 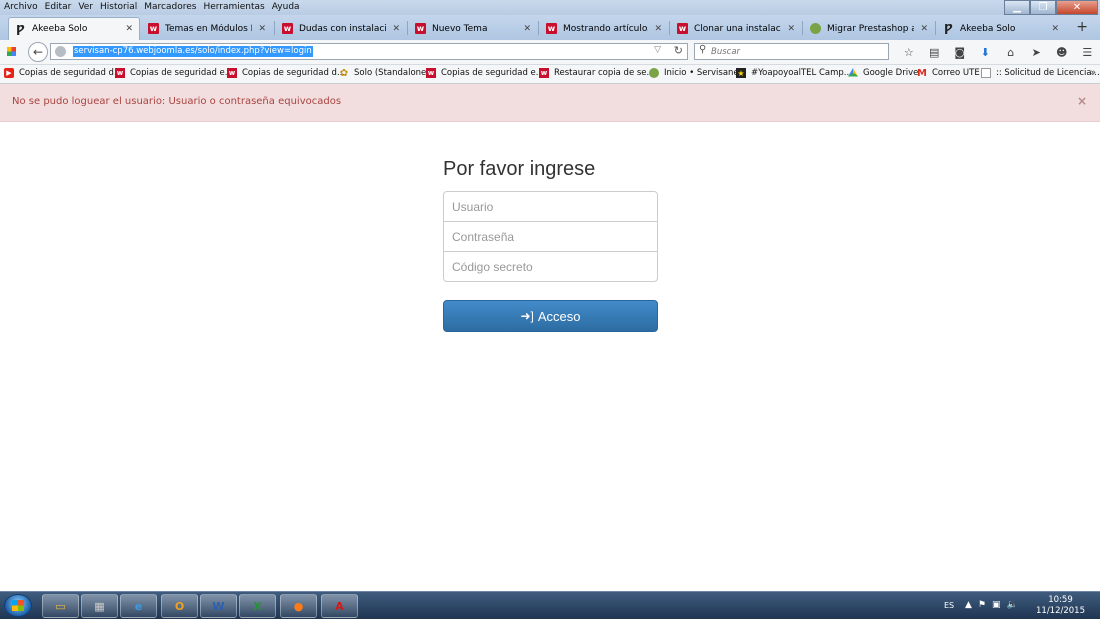 What do you see at coordinates (960, 52) in the screenshot?
I see `pocket-icon: ◙` at bounding box center [960, 52].